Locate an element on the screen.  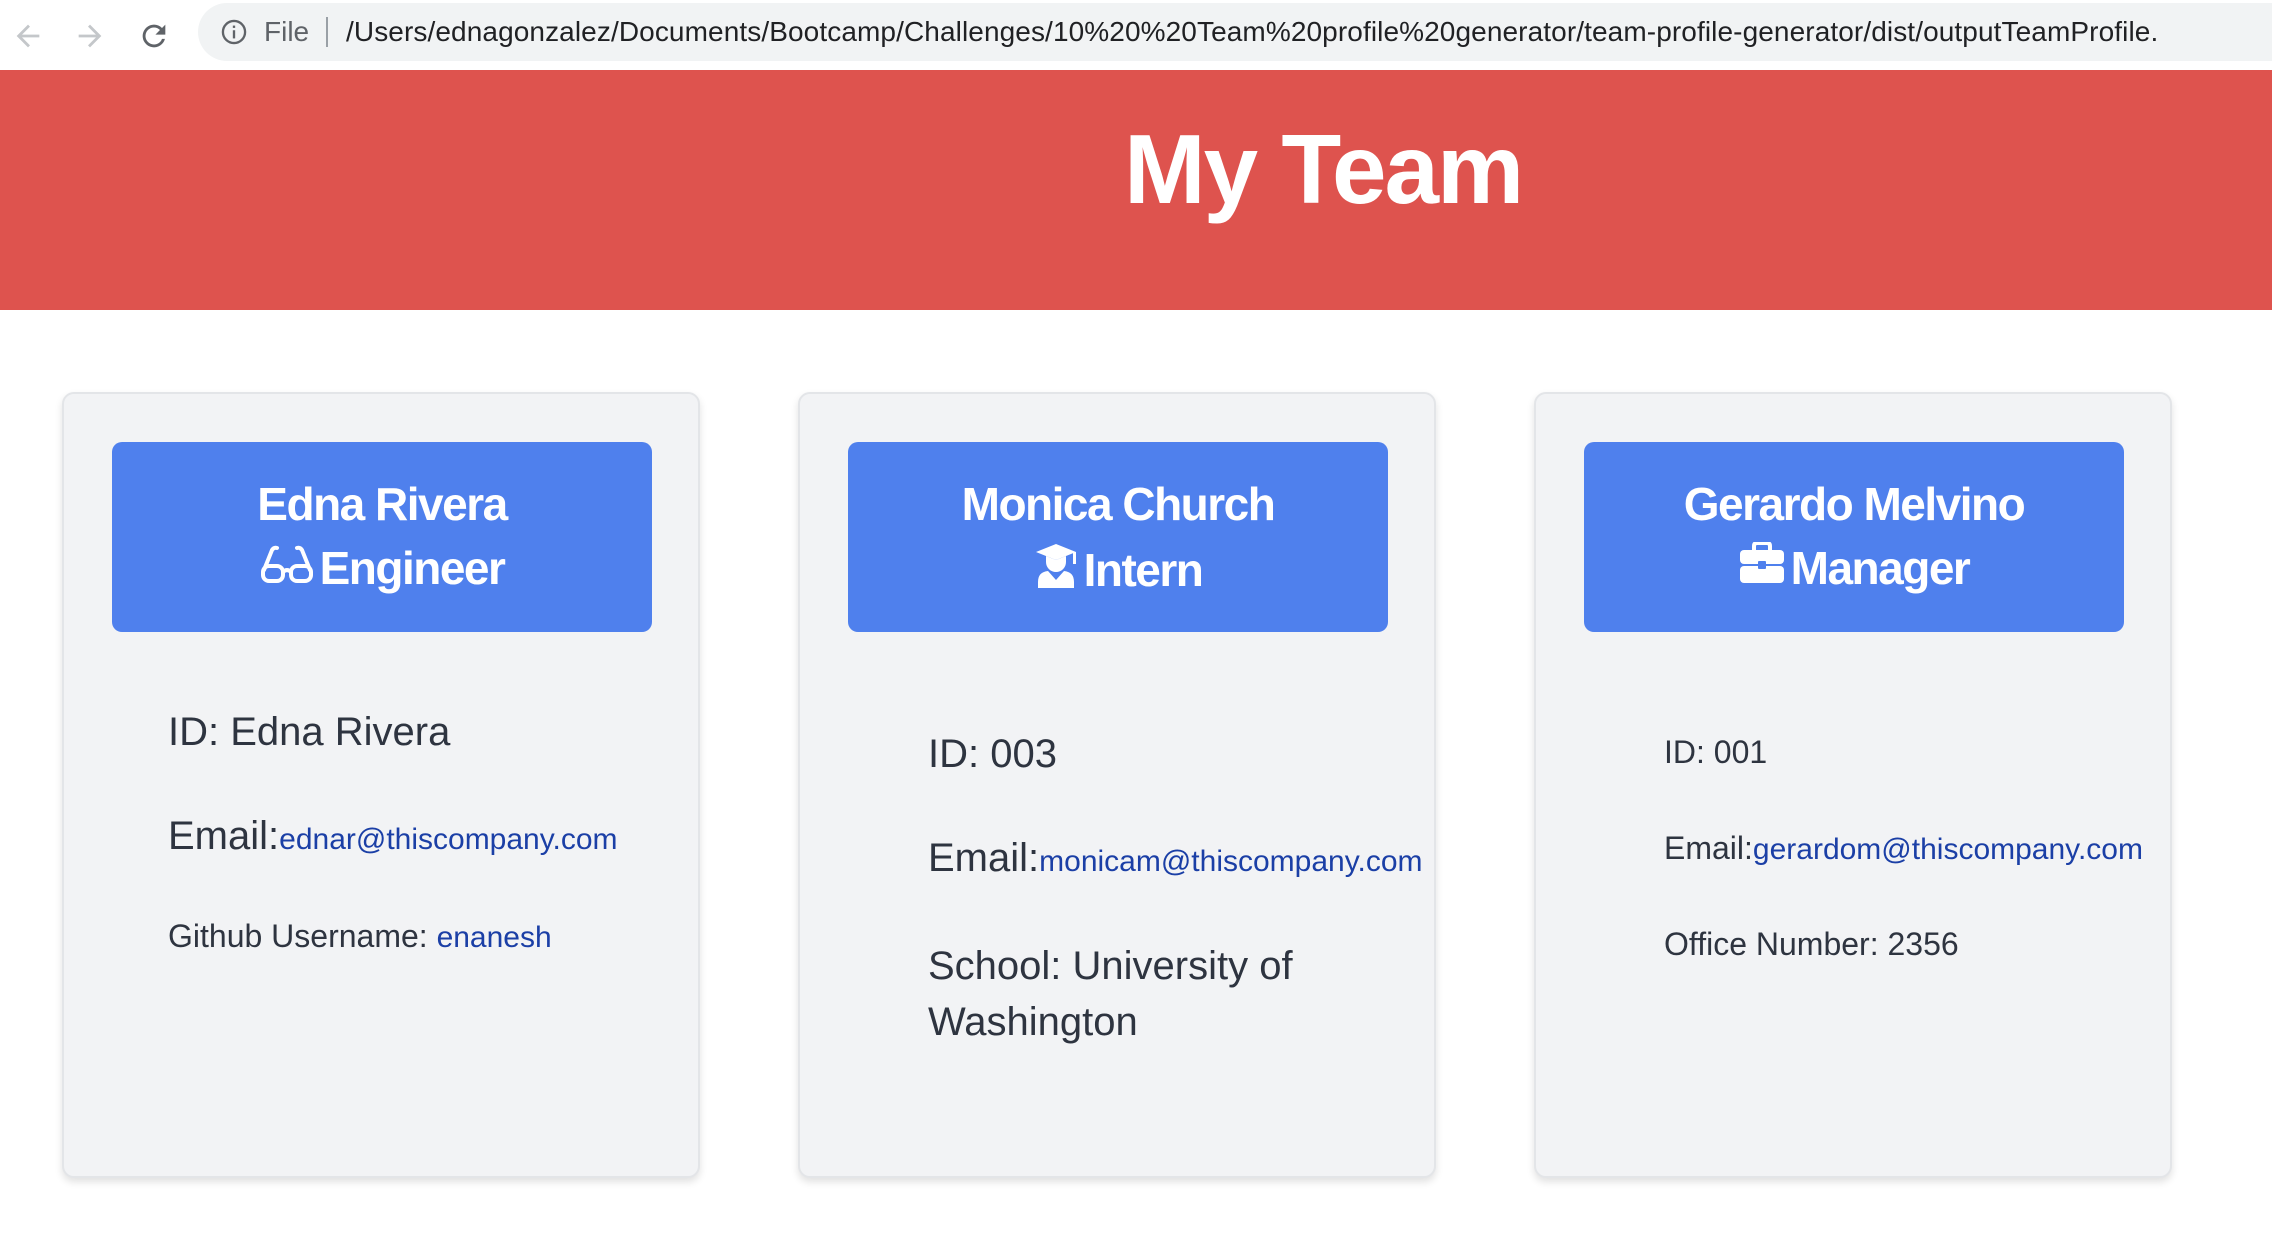
id-value: Edna Rivera is located at coordinates (340, 732).